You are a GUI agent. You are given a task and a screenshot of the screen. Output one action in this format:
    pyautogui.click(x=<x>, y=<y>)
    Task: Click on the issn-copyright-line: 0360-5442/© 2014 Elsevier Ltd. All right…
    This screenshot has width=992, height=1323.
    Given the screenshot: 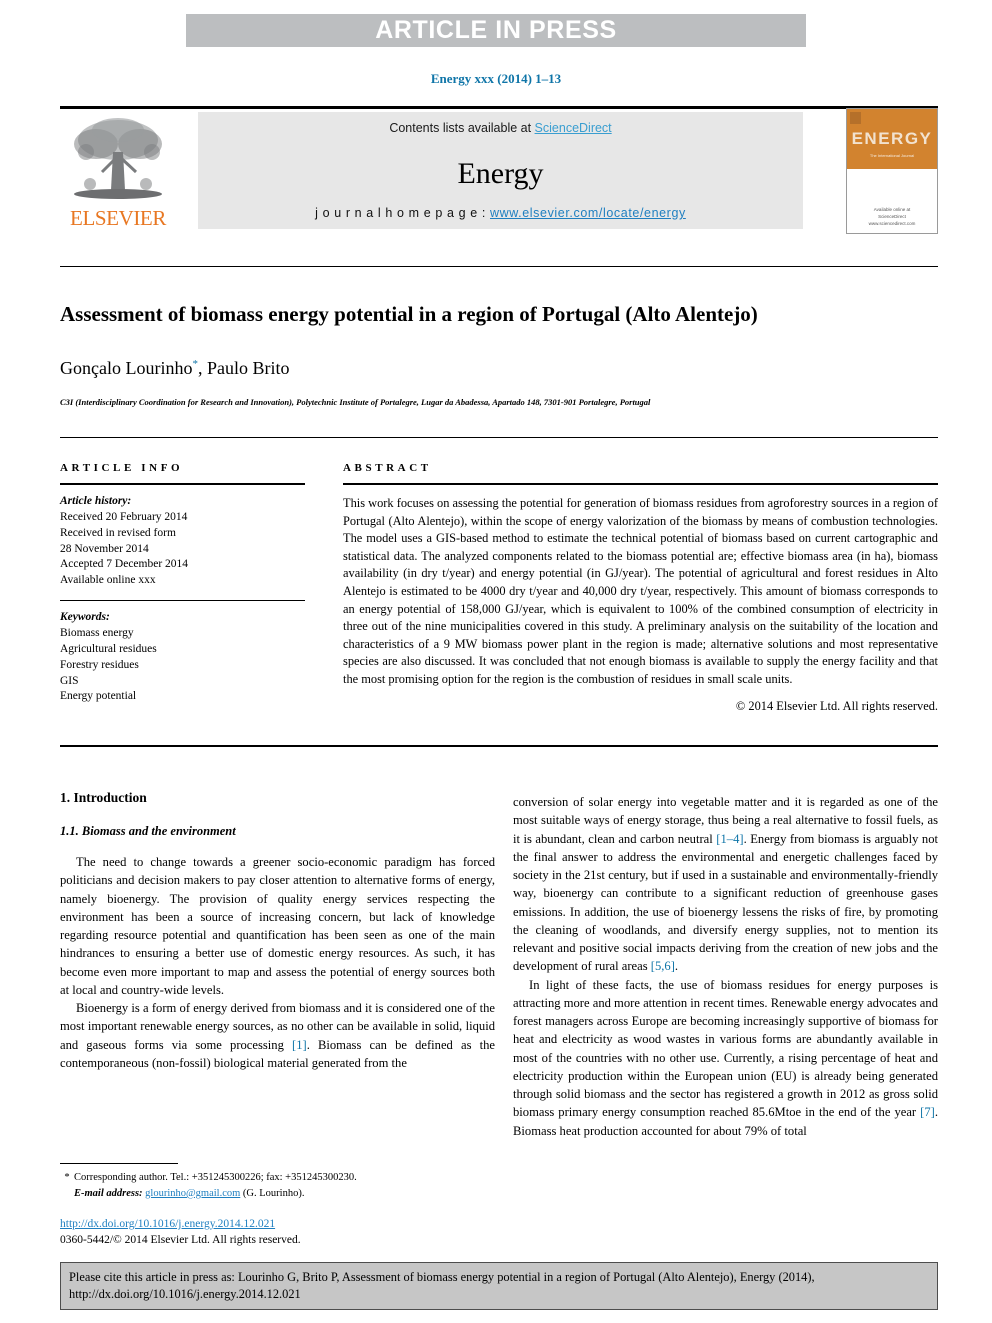 What is the action you would take?
    pyautogui.click(x=180, y=1240)
    